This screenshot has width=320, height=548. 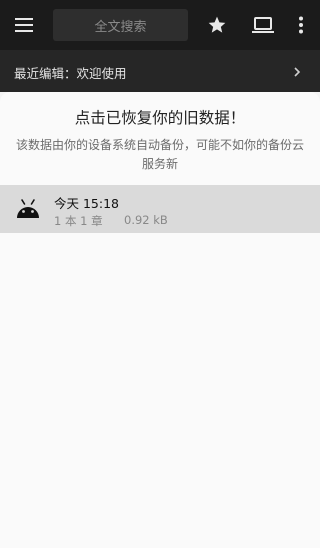 I want to click on chevron-right-icon, so click(x=297, y=71).